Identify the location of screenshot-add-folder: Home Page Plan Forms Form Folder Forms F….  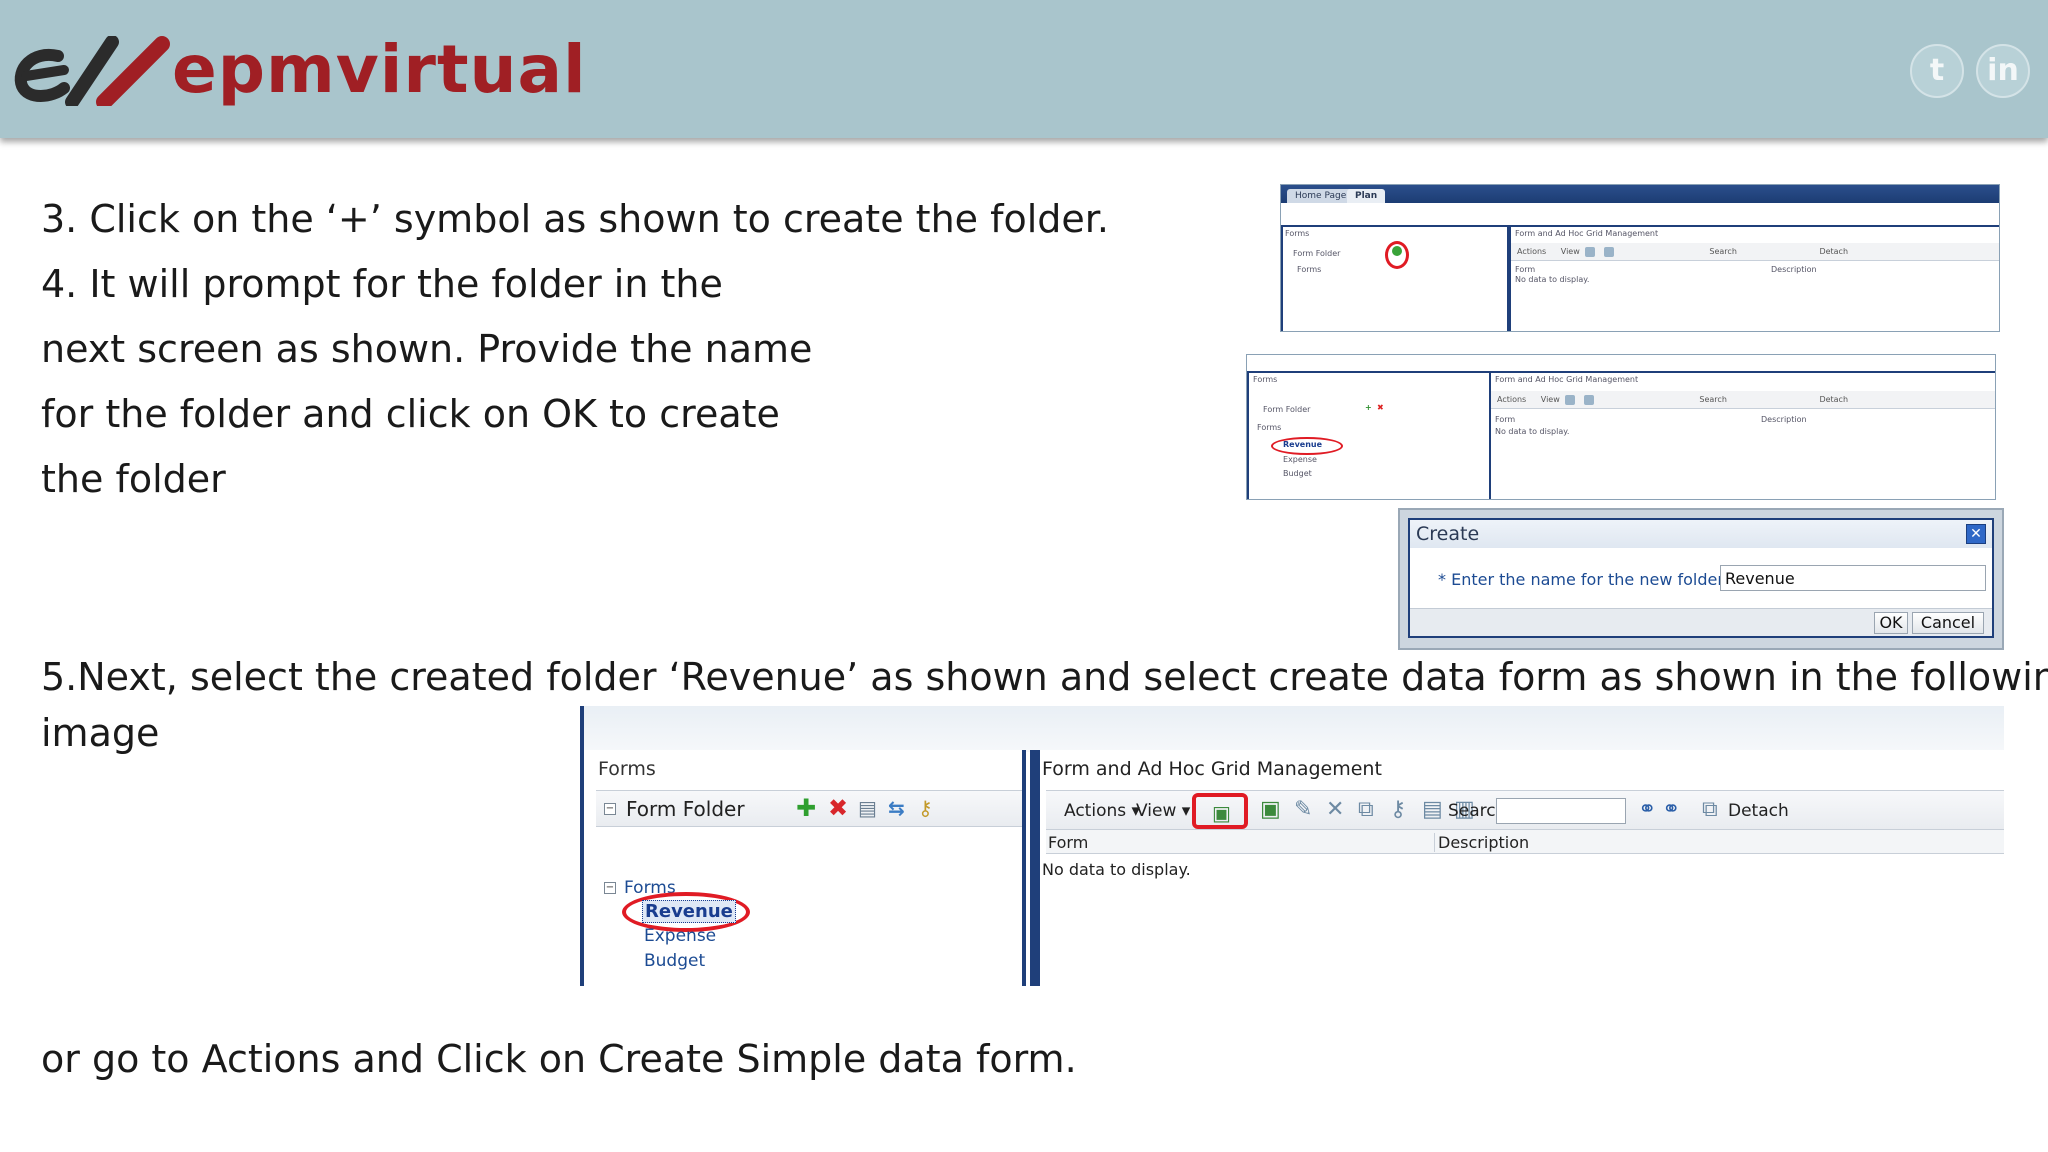
(1640, 258).